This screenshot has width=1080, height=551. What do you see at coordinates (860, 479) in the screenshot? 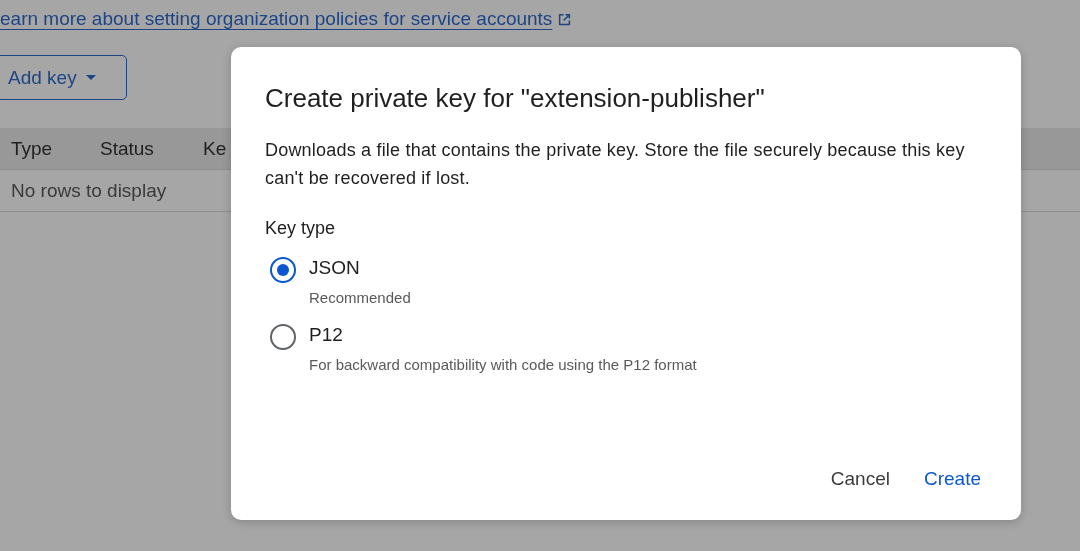
I see `cancel-button: Cancel` at bounding box center [860, 479].